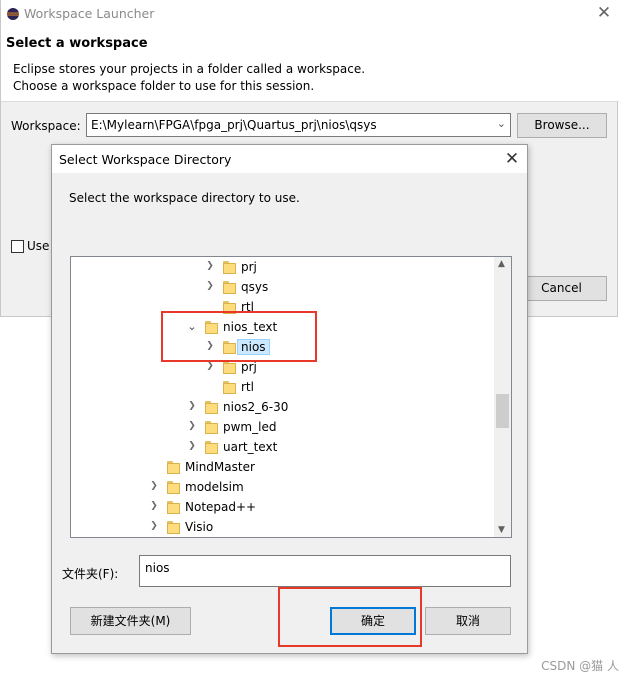 The width and height of the screenshot is (633, 681). Describe the element at coordinates (350, 617) in the screenshot. I see `highlight-box-ok` at that location.